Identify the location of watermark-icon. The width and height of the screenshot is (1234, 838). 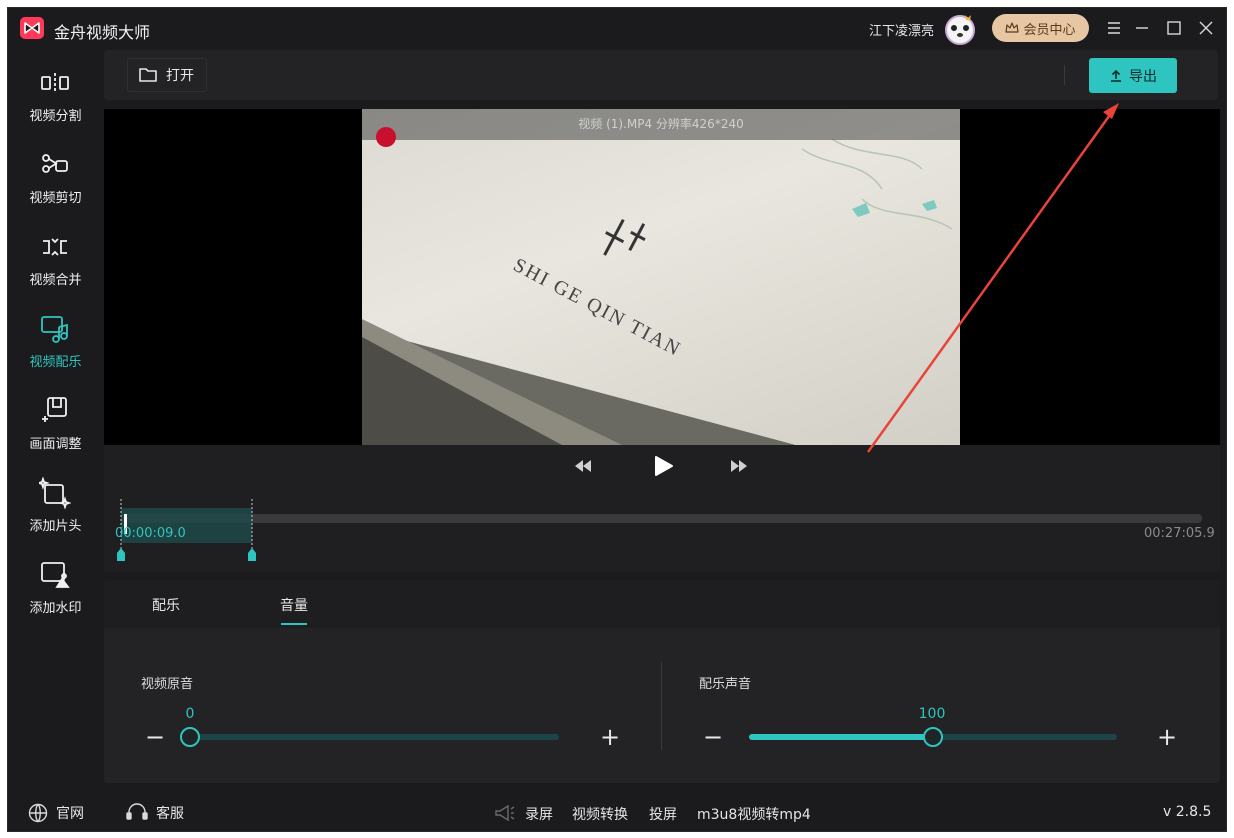
(55, 575).